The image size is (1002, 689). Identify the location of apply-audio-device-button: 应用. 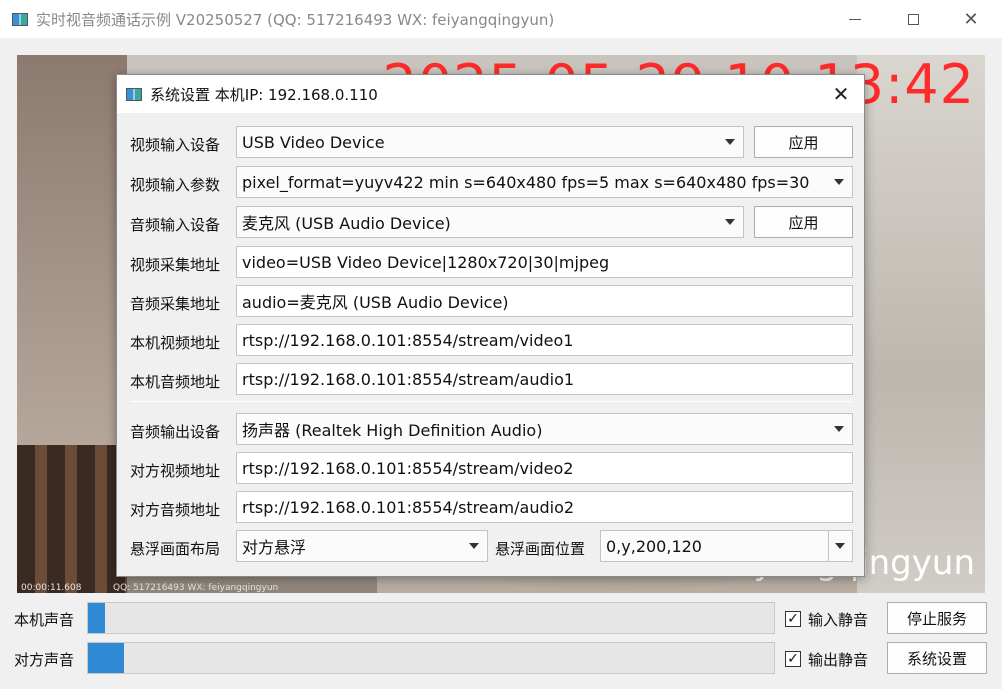
(803, 222).